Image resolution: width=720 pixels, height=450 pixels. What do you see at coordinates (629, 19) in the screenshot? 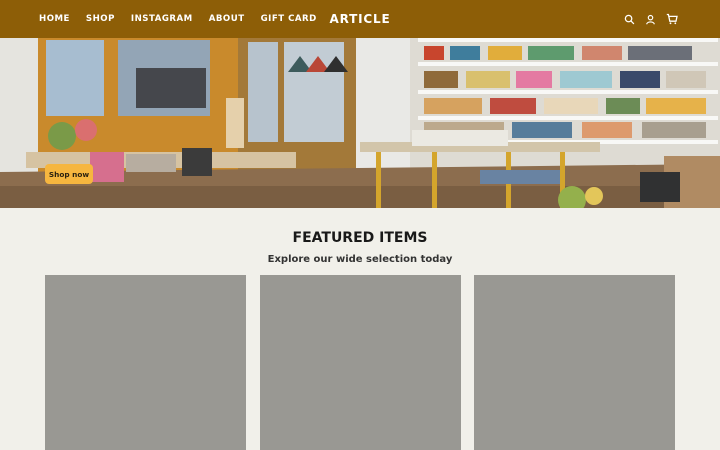
I see `search-icon` at bounding box center [629, 19].